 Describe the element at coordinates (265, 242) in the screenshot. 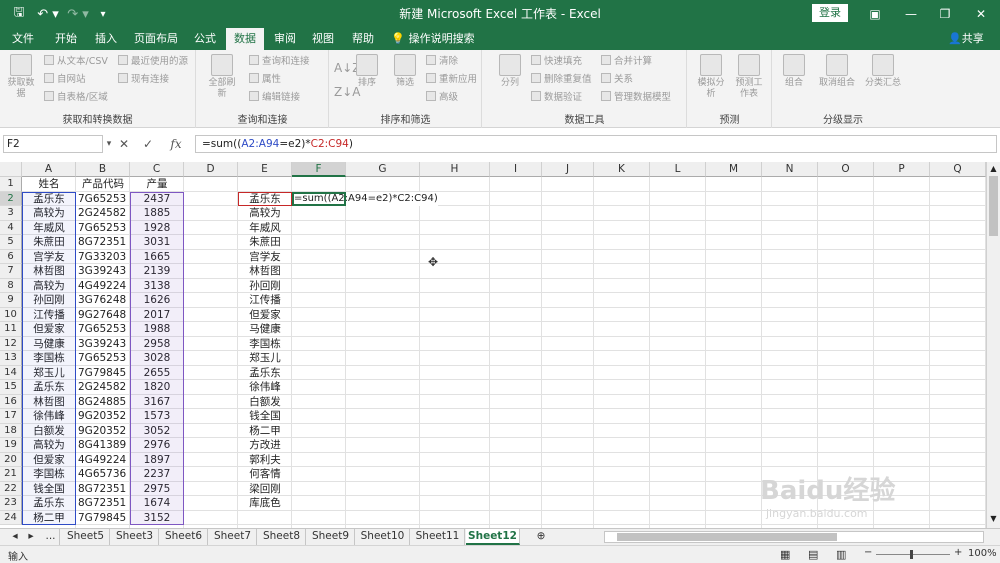

I see `cell-lookup-name: 朱蔗田` at that location.